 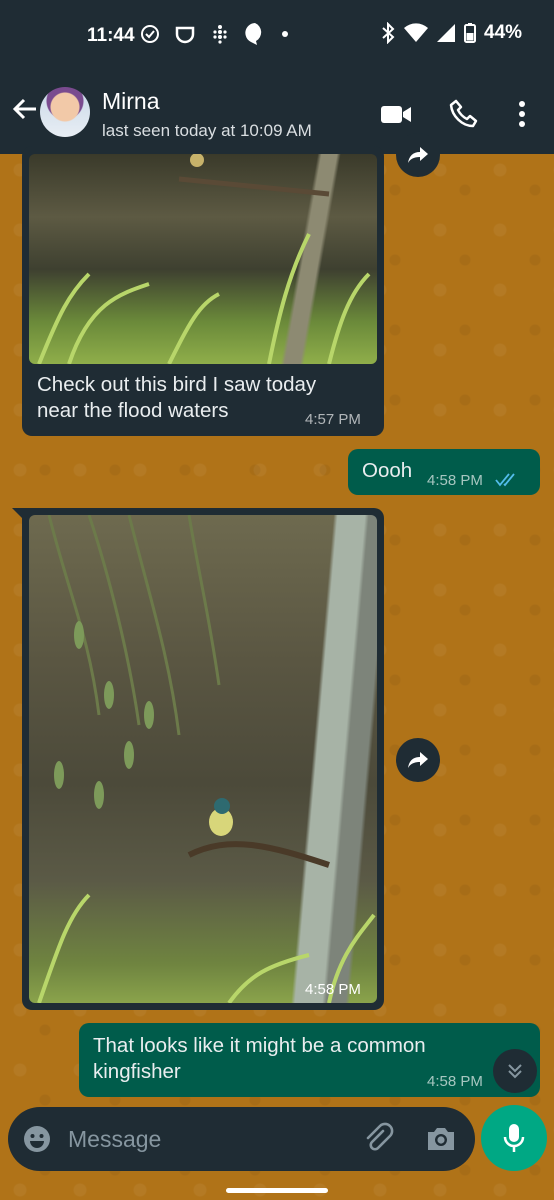 What do you see at coordinates (378, 1138) in the screenshot?
I see `paperclip-icon` at bounding box center [378, 1138].